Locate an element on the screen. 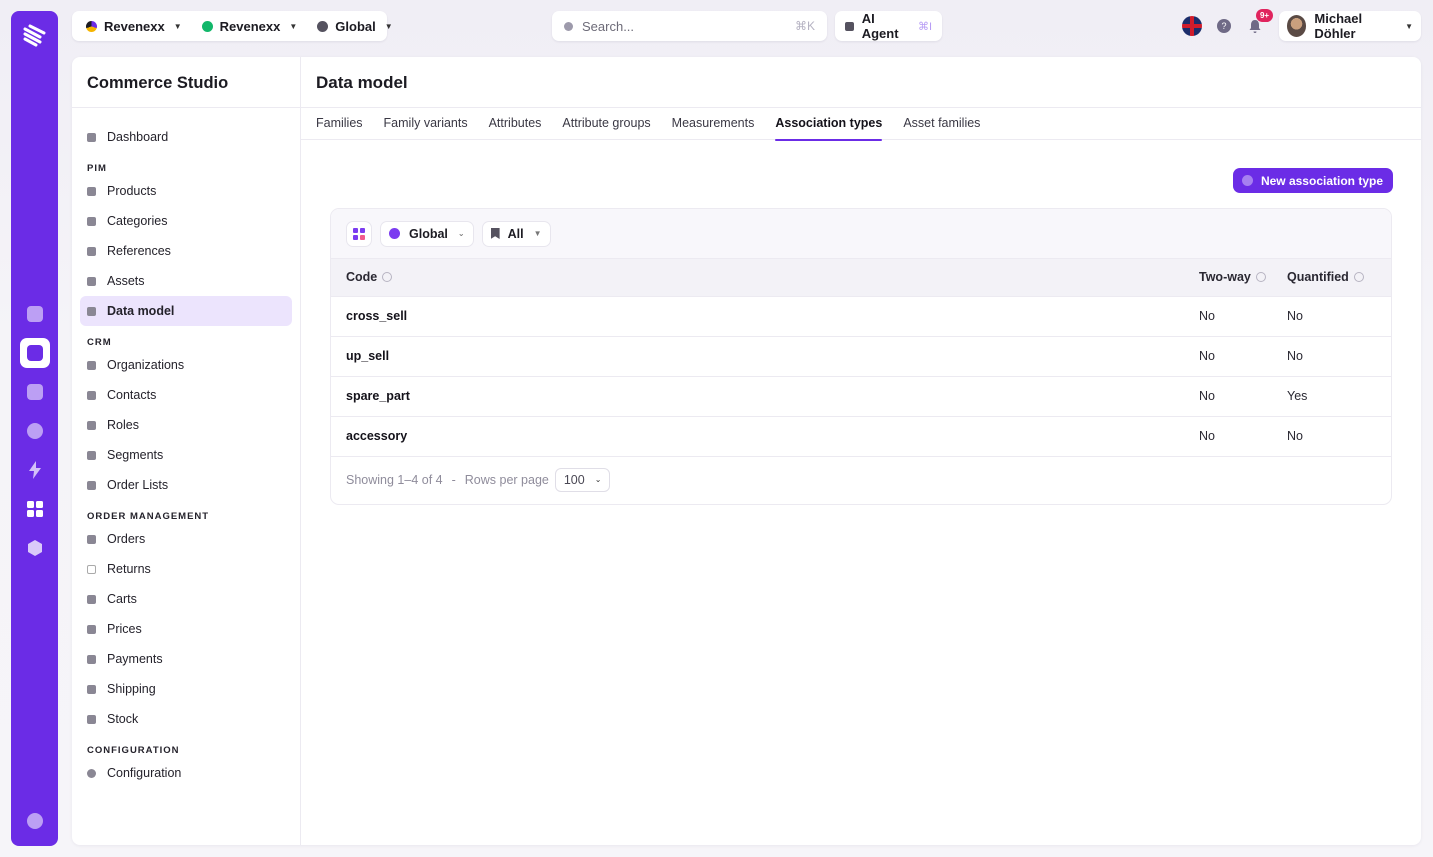  rail-layers-icon is located at coordinates (35, 353).